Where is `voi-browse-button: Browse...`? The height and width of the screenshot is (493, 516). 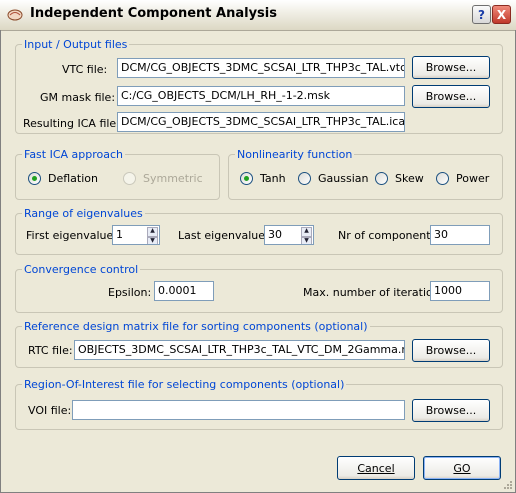
voi-browse-button: Browse... is located at coordinates (451, 410).